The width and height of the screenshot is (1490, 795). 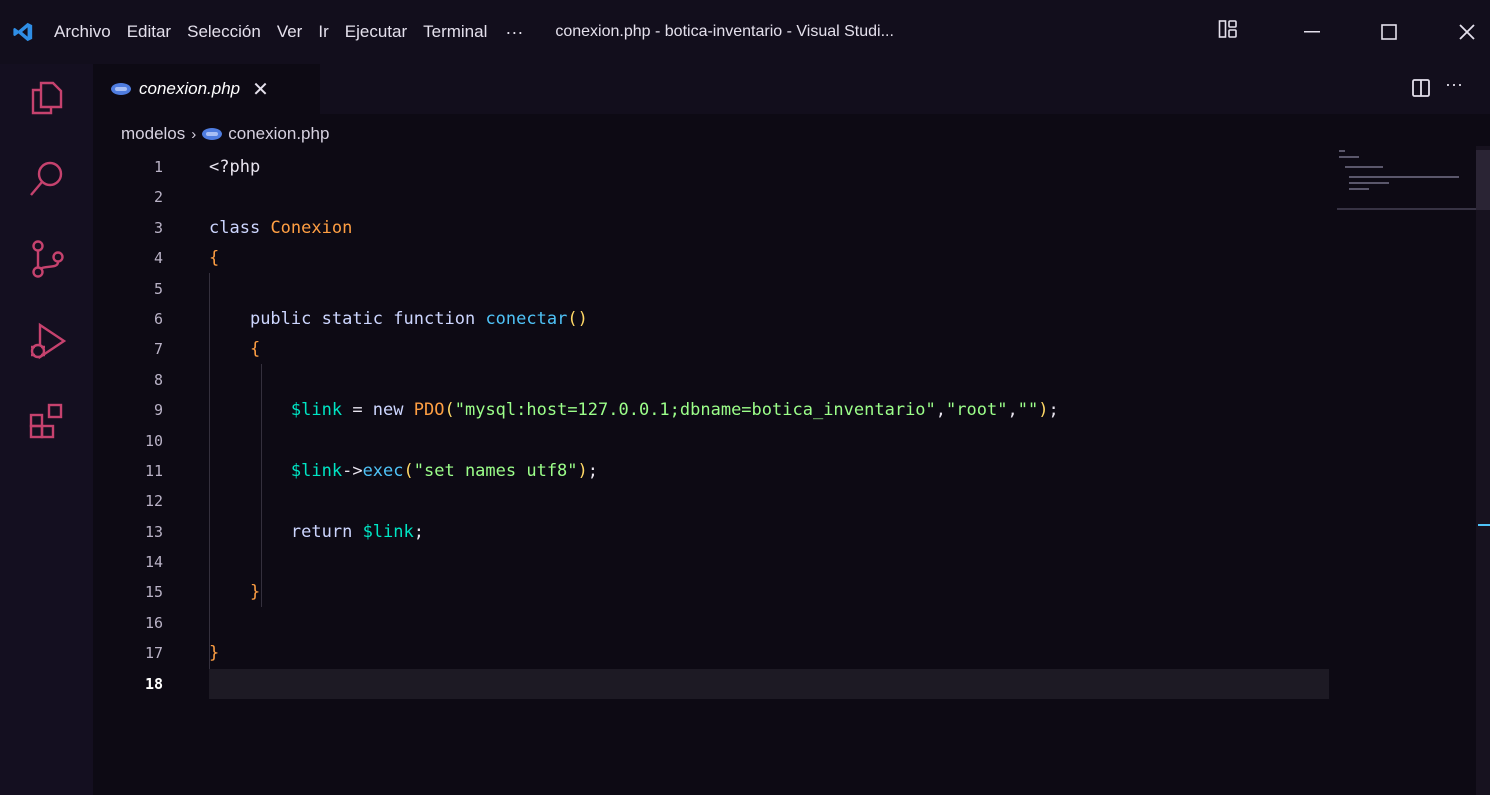 I want to click on tab-close-button: ✕, so click(x=260, y=89).